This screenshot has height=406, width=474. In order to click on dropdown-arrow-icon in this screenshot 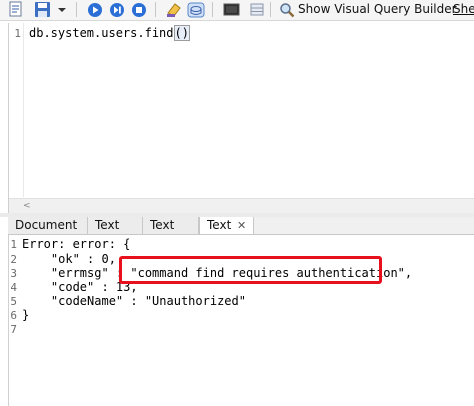, I will do `click(62, 9)`.